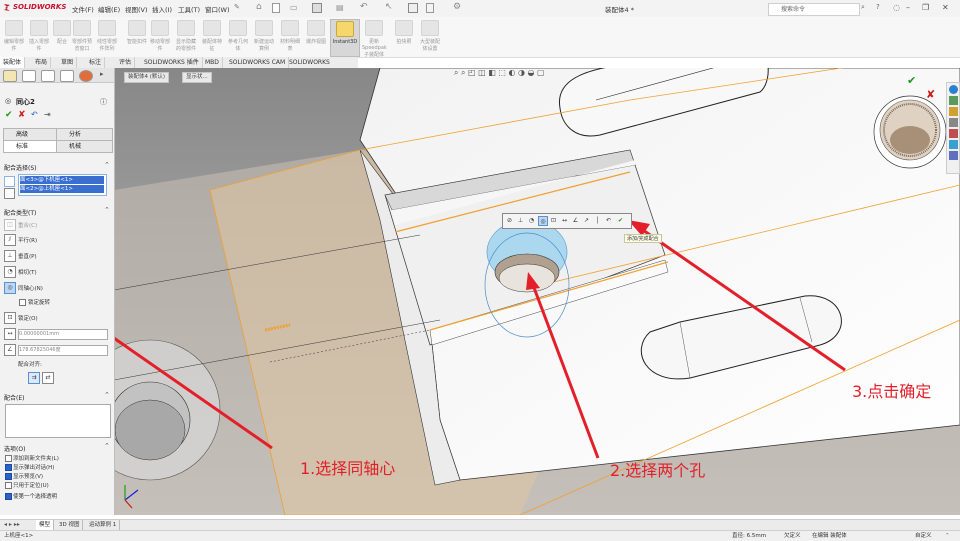  What do you see at coordinates (172, 62) in the screenshot?
I see `tab-addins: SOLIDWORKS 插件` at bounding box center [172, 62].